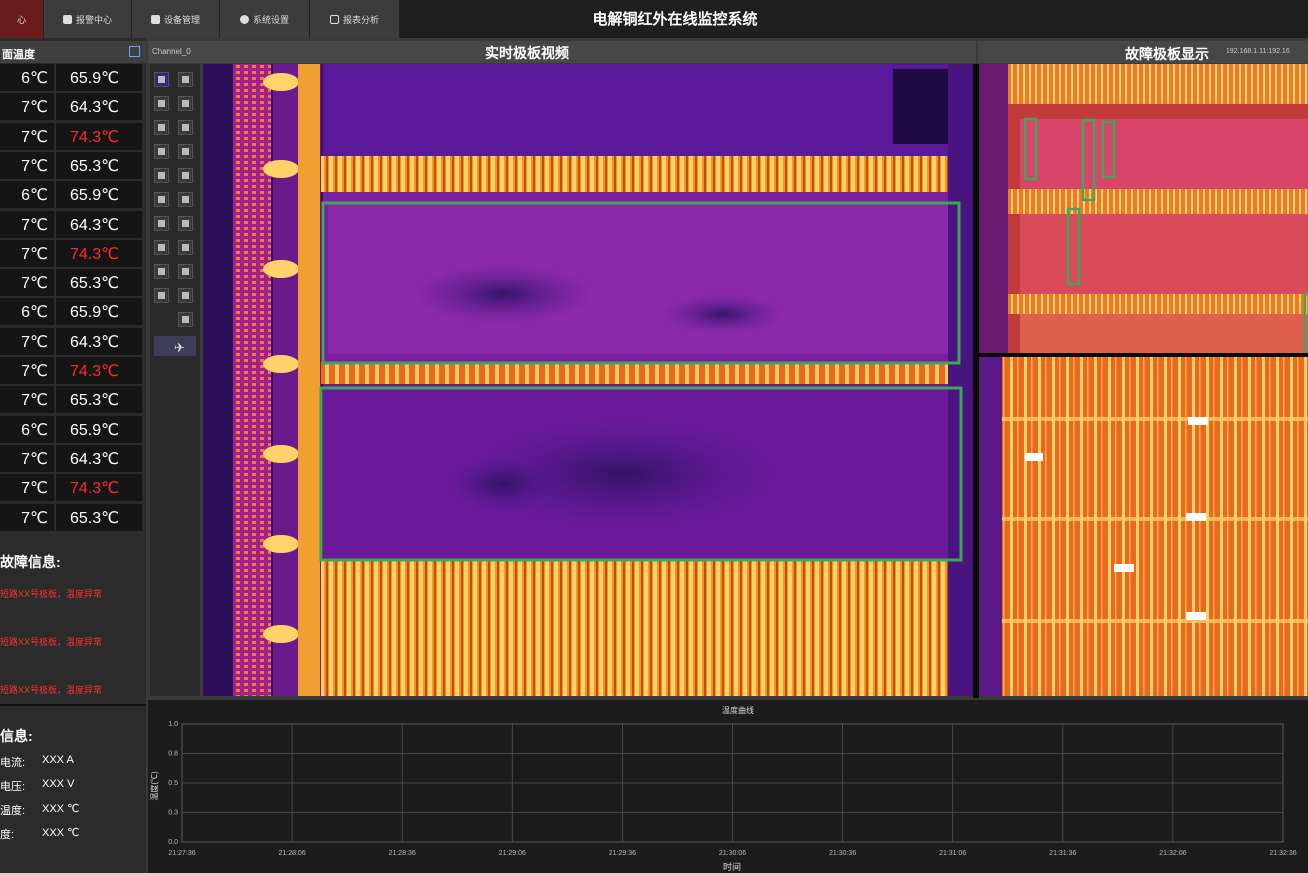 This screenshot has height=873, width=1308. What do you see at coordinates (360, 19) in the screenshot?
I see `tab-label: 报表分析` at bounding box center [360, 19].